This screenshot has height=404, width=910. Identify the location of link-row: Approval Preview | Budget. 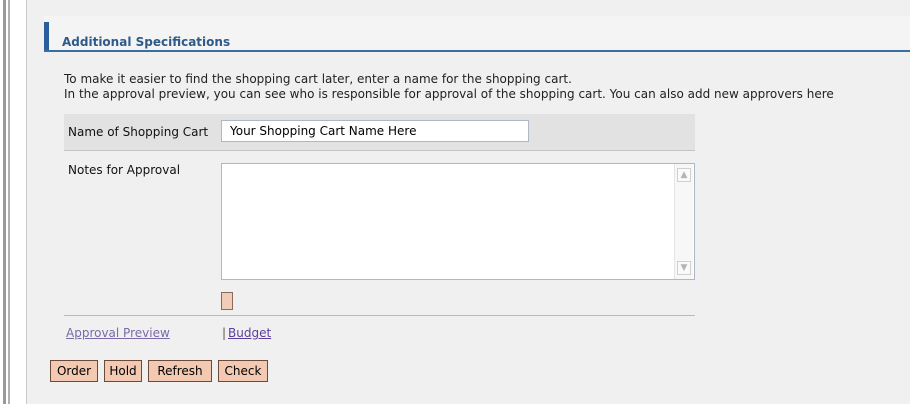
(379, 332).